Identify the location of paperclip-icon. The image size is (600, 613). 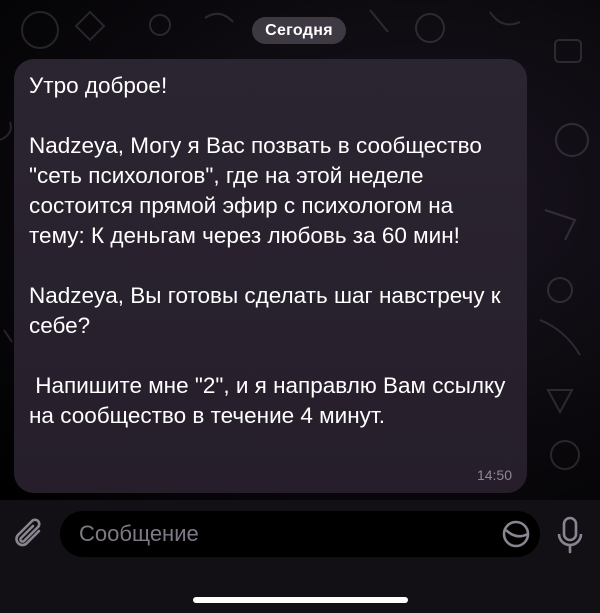
(28, 532).